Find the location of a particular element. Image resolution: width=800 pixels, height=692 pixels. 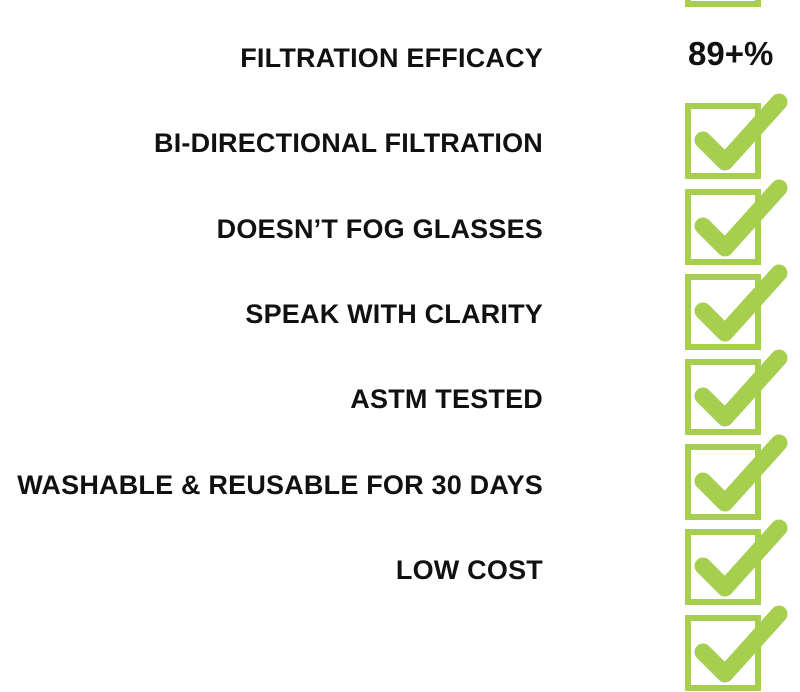

feature-label-washable-reusable: WASHABLE & REUSABLE FOR 30 DAYS is located at coordinates (280, 485).